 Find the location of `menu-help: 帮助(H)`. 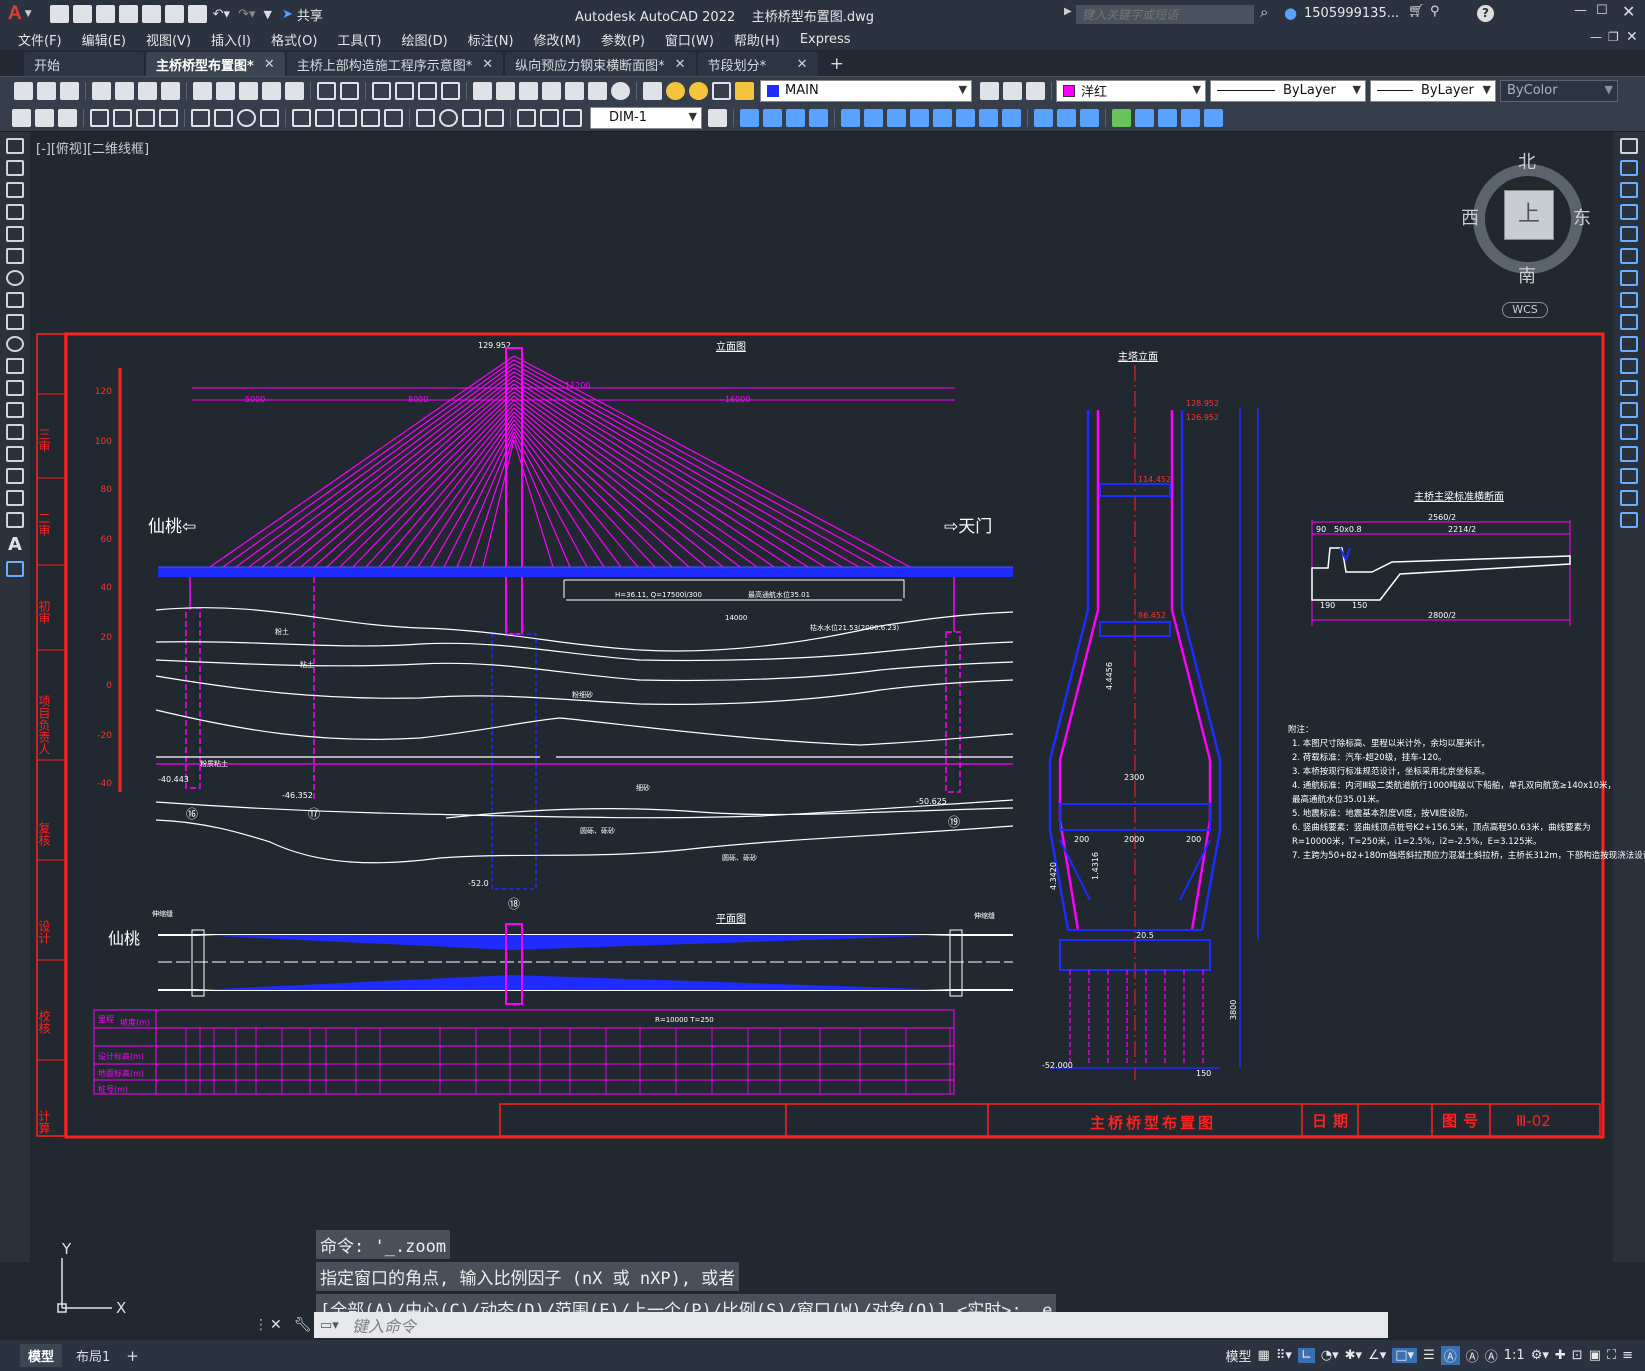

menu-help: 帮助(H) is located at coordinates (757, 39).